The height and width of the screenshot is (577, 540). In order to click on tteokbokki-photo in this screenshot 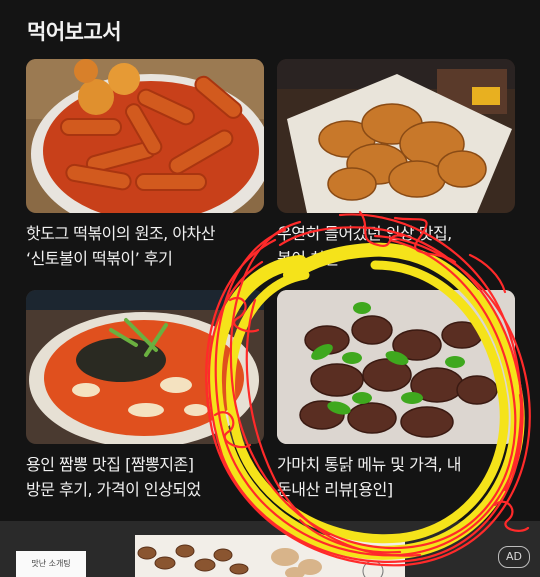, I will do `click(145, 136)`.